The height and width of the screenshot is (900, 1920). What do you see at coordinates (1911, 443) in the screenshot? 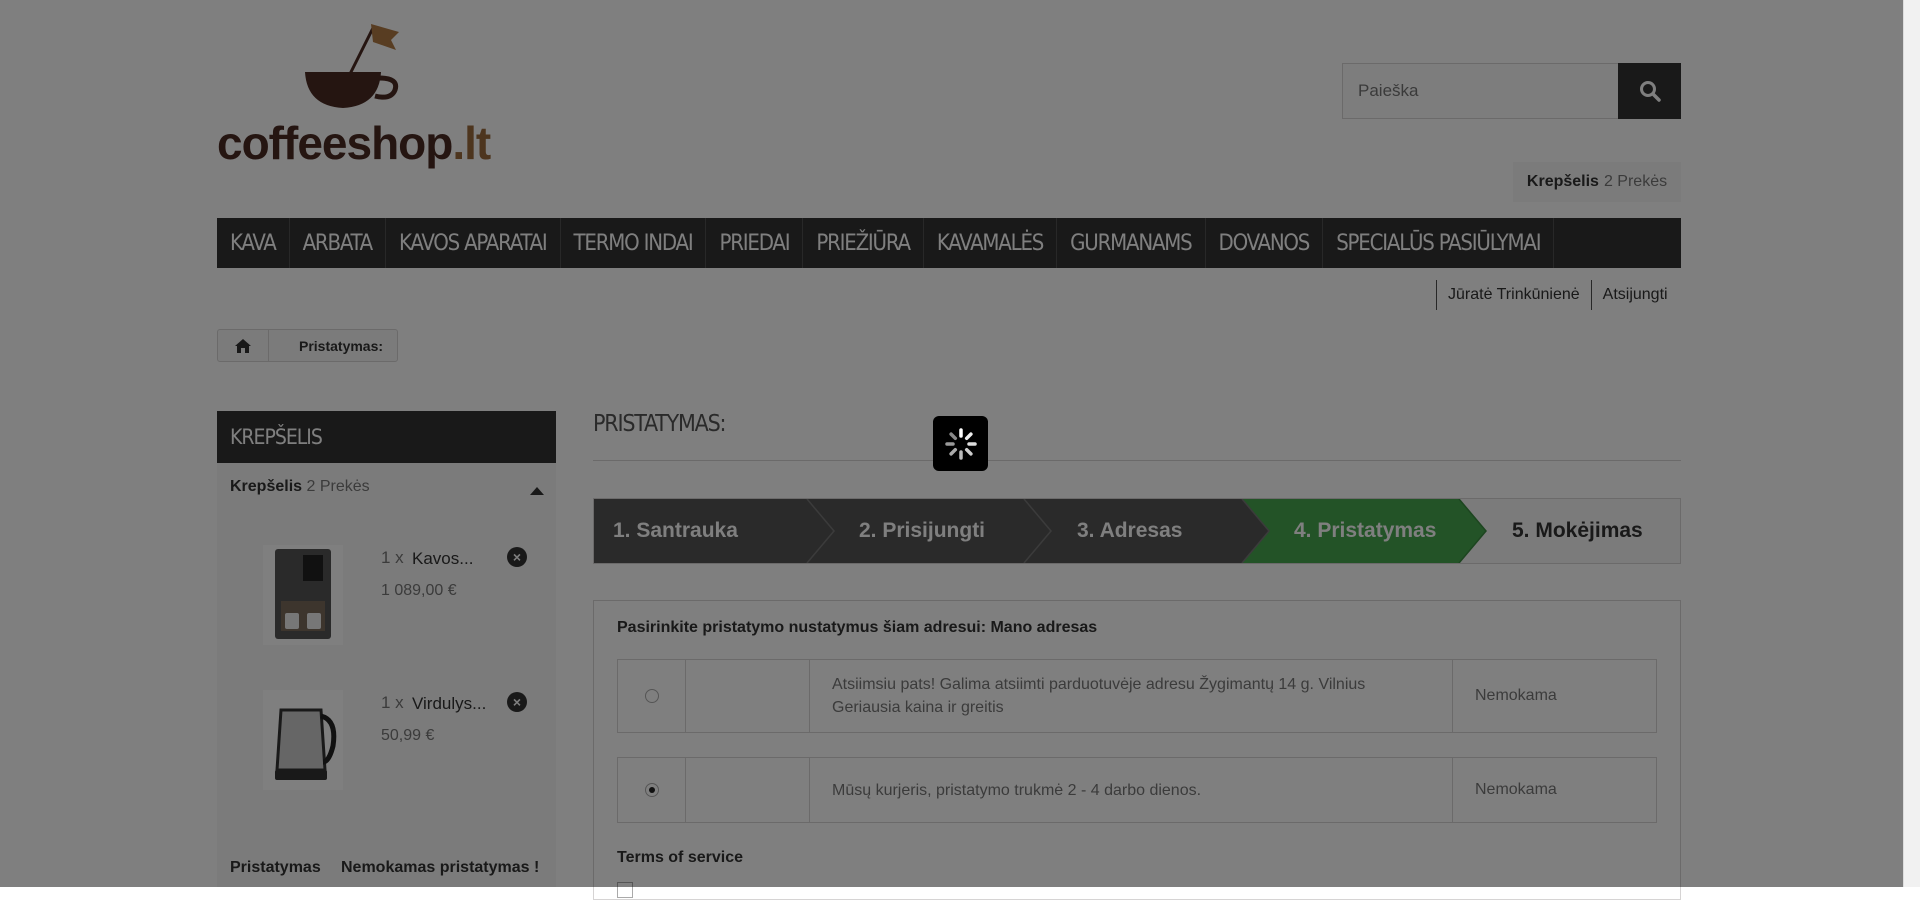
I see `page-scrollbar` at bounding box center [1911, 443].